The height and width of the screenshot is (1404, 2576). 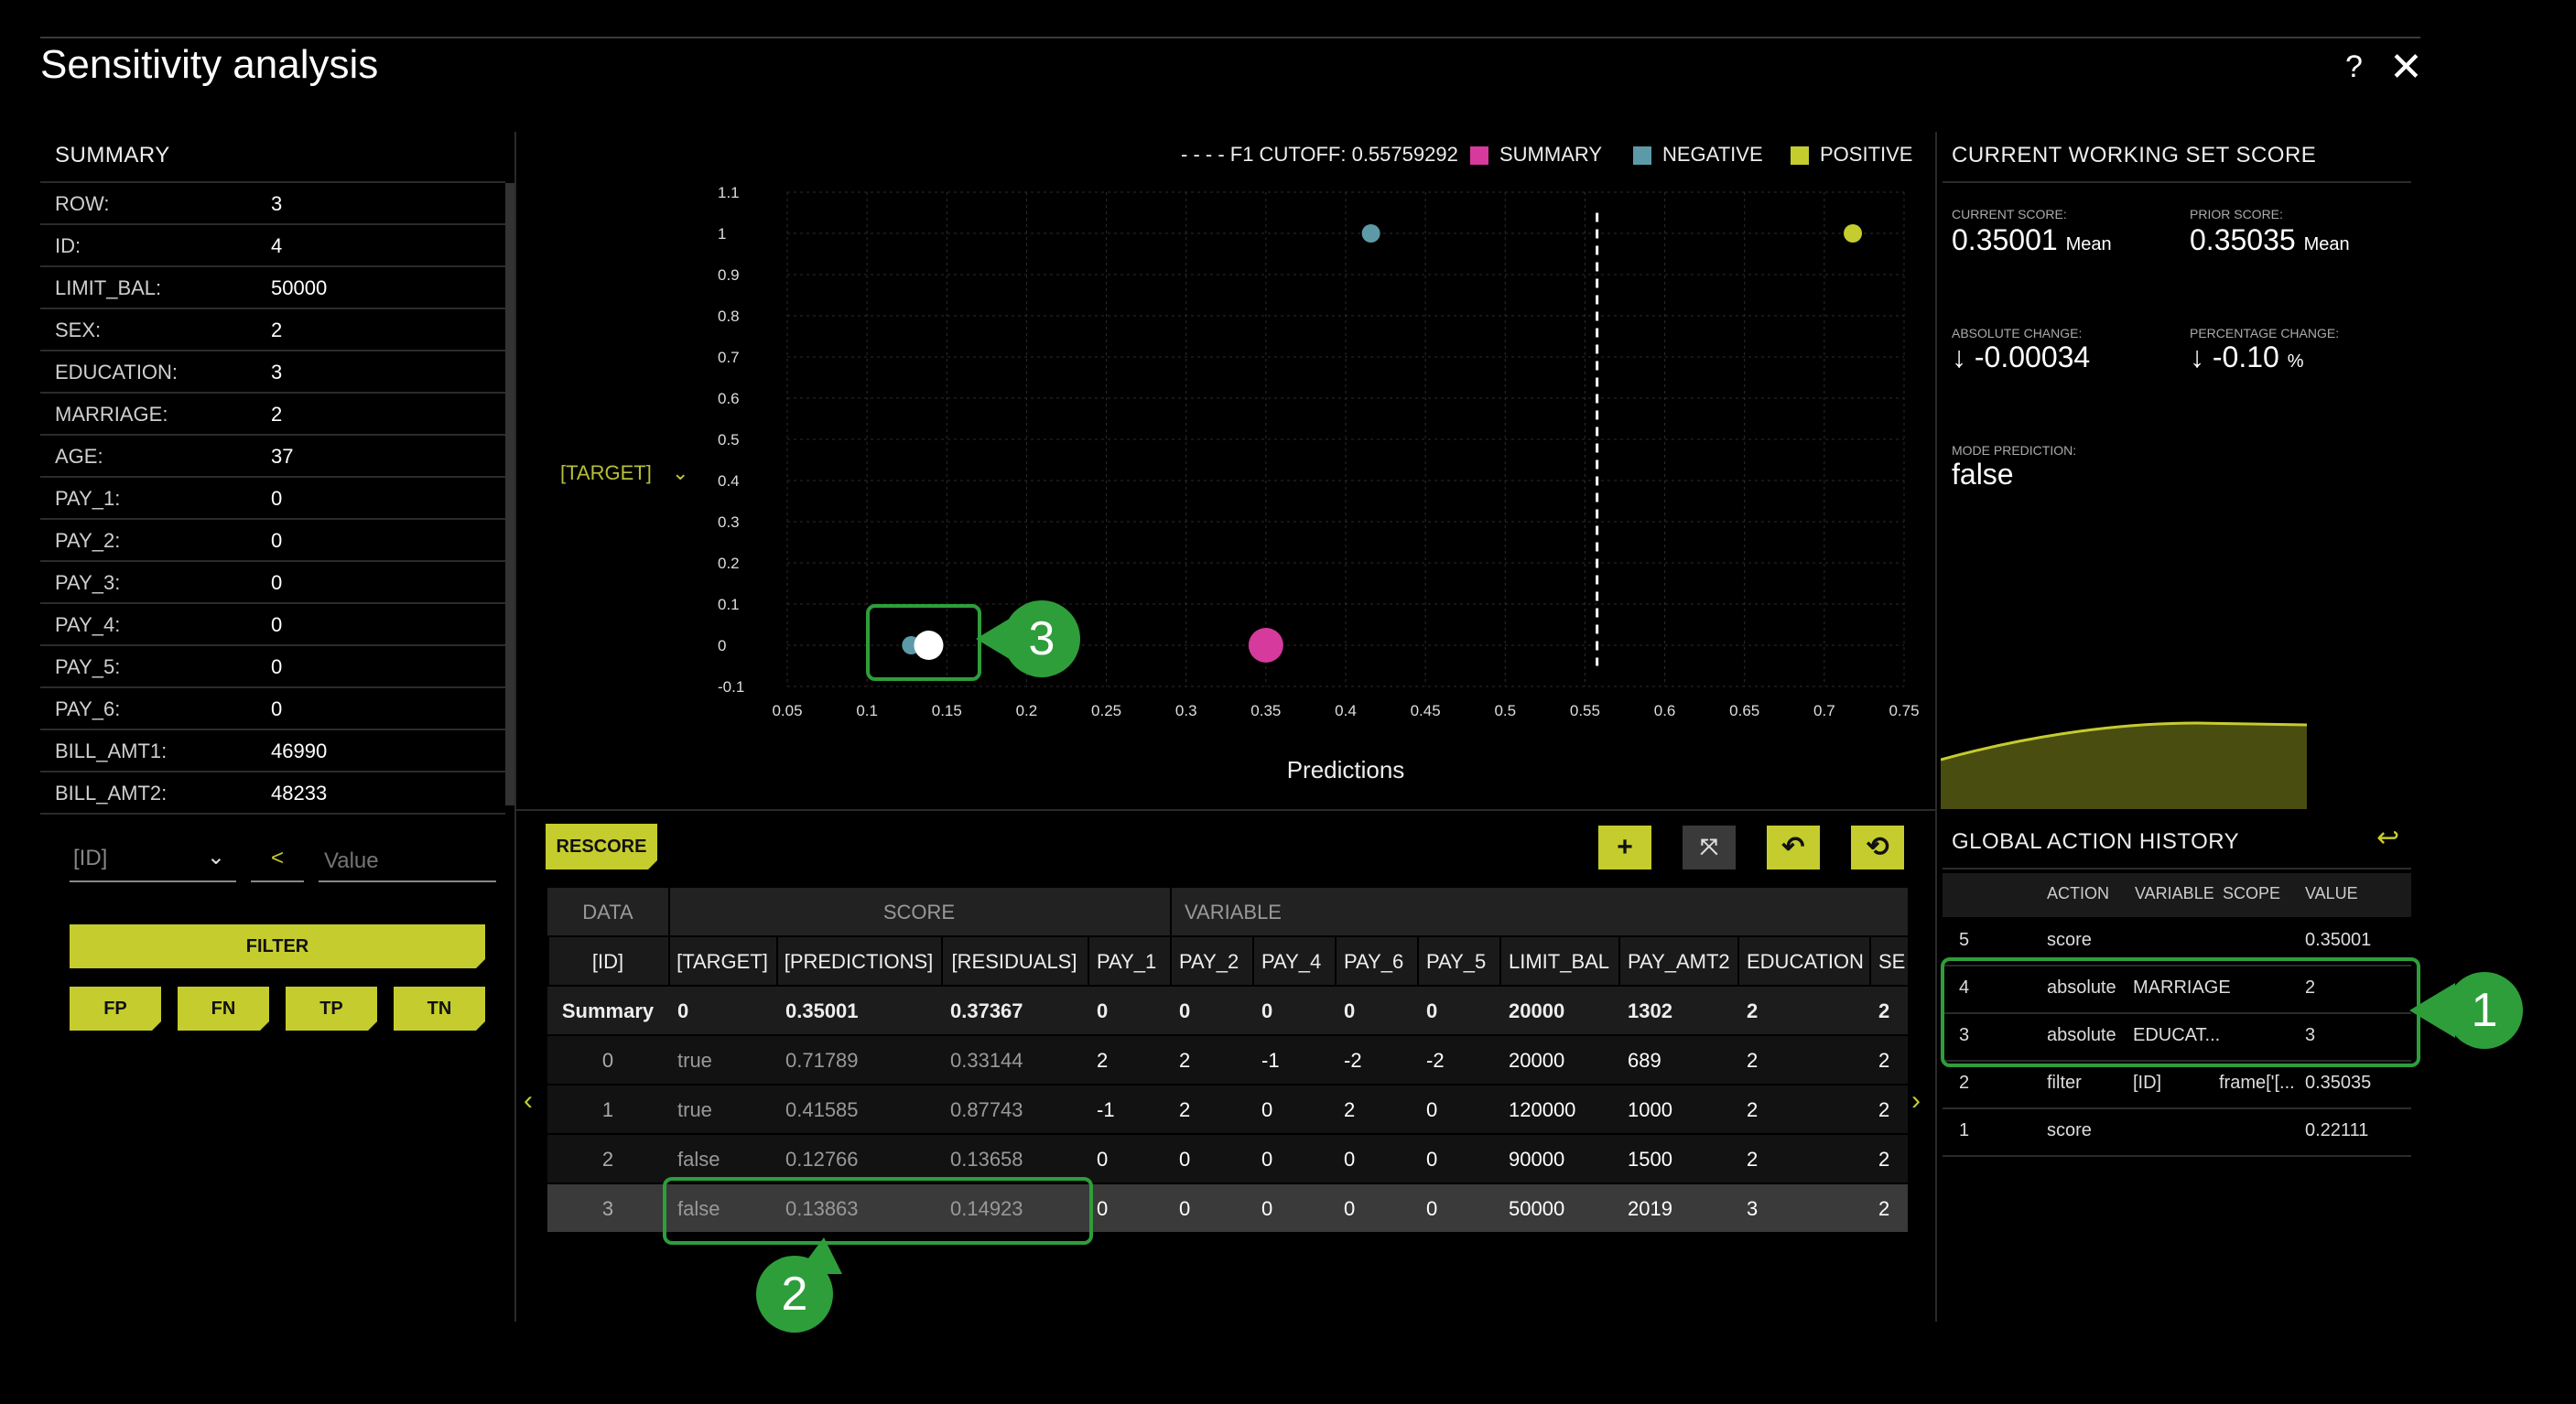 I want to click on filter-value-input, so click(x=408, y=862).